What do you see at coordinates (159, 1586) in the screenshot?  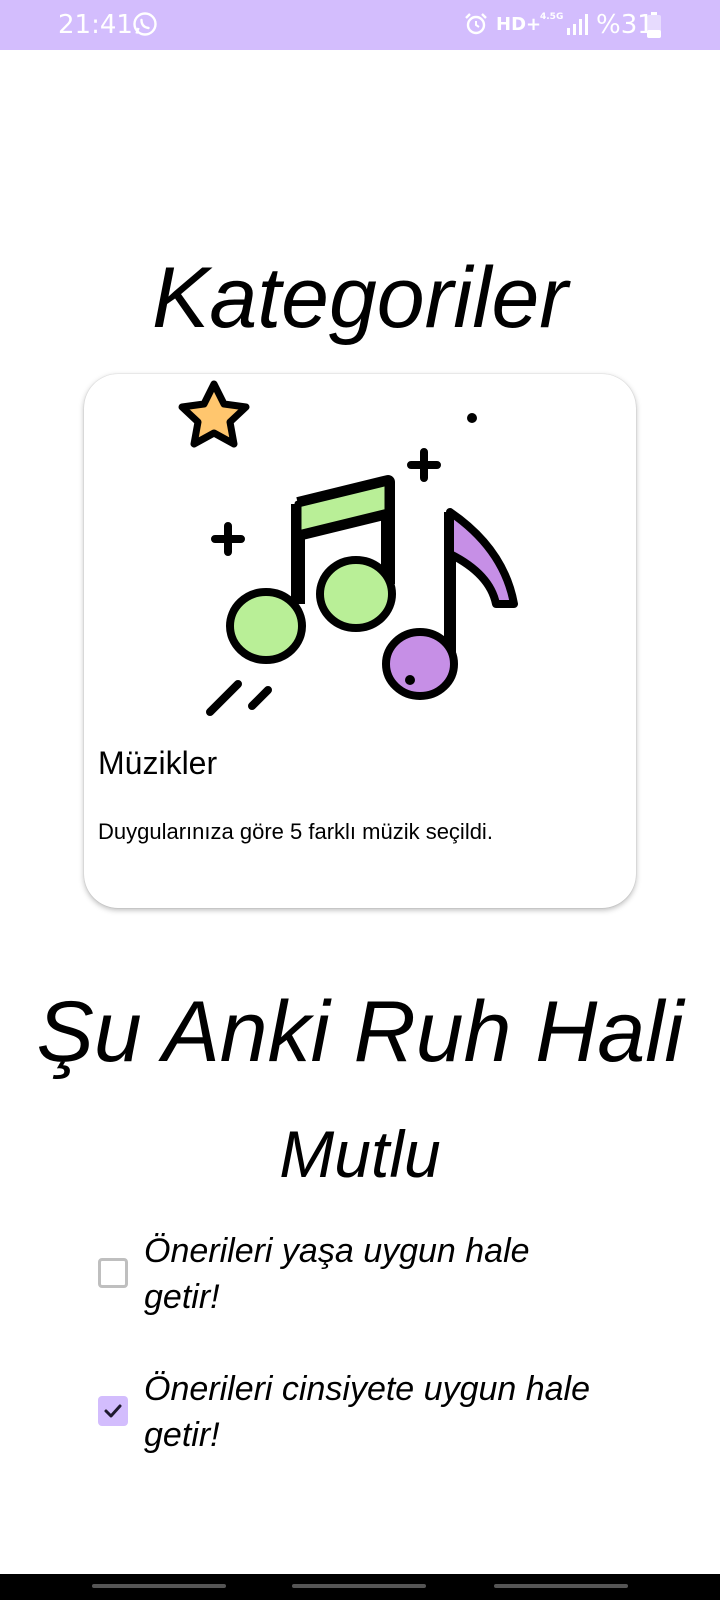 I see `nav-recents-button` at bounding box center [159, 1586].